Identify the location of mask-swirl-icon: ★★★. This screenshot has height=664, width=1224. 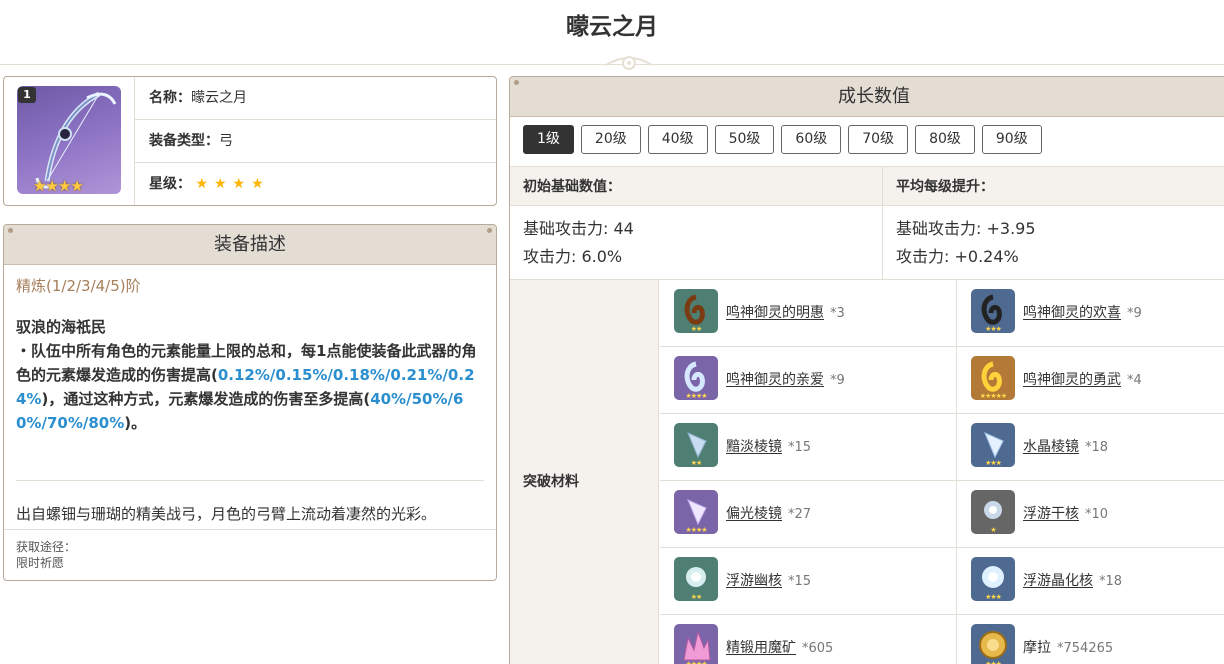
(993, 311).